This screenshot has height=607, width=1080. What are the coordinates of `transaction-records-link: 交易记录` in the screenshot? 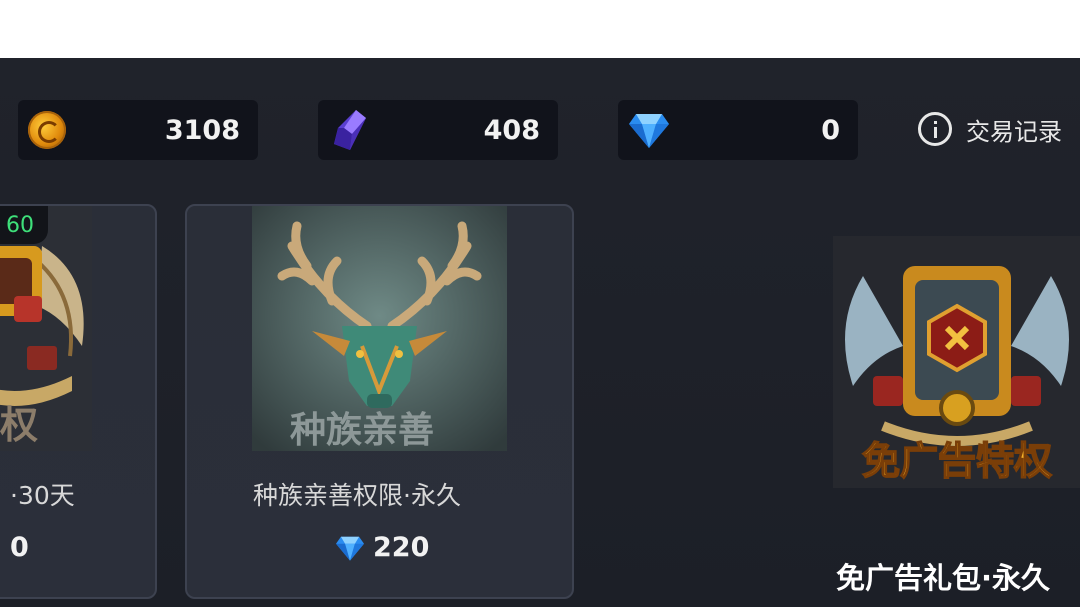 It's located at (990, 129).